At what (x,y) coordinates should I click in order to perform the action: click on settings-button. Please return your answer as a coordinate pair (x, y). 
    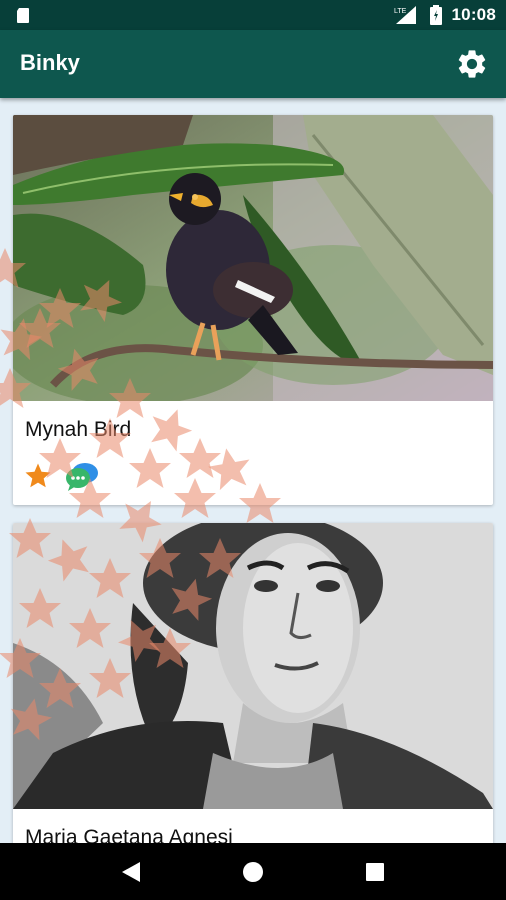
    Looking at the image, I should click on (472, 64).